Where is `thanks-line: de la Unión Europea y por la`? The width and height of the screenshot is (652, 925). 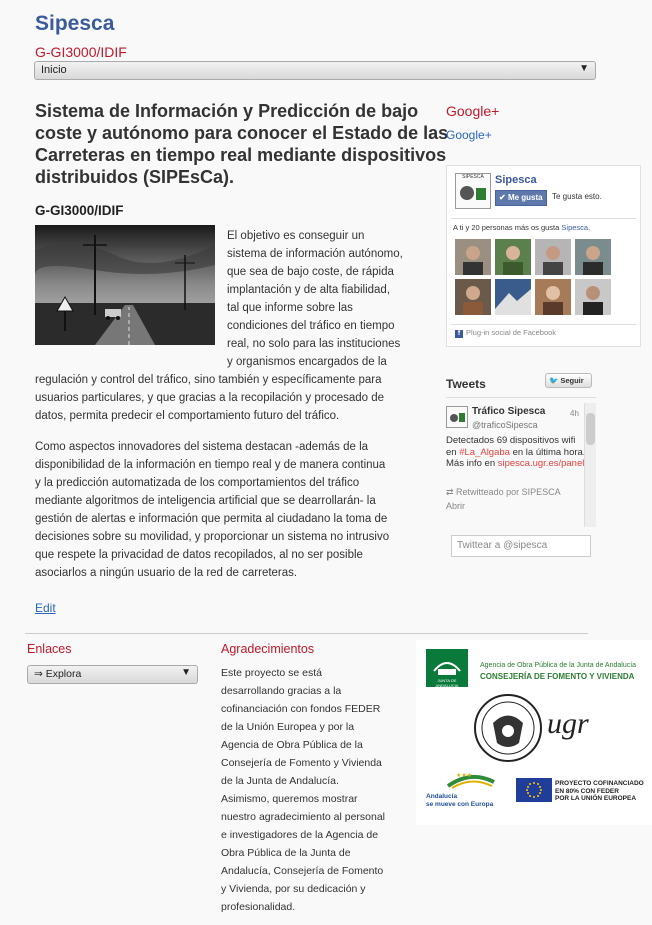
thanks-line: de la Unión Europea y por la is located at coordinates (288, 727).